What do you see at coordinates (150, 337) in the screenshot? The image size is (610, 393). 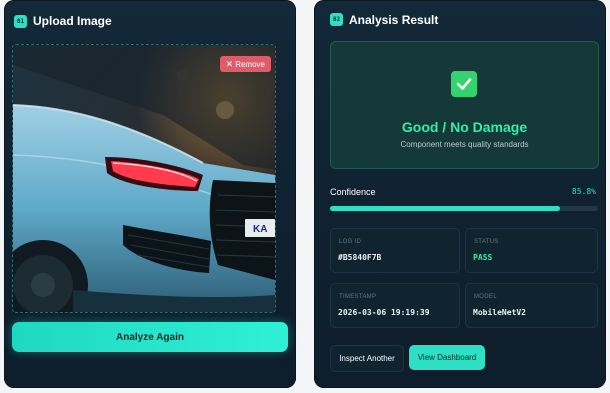 I see `analyze-again-button: Analyze Again` at bounding box center [150, 337].